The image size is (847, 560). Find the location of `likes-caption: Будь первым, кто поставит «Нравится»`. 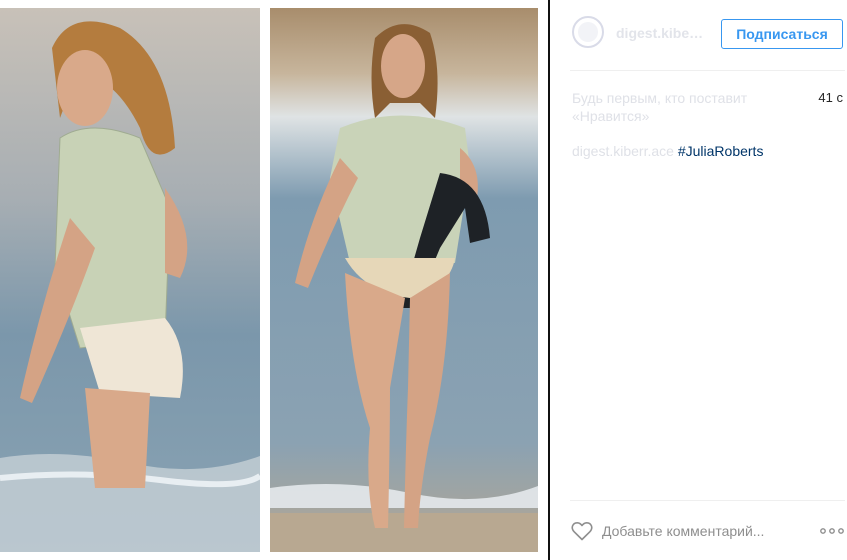

likes-caption: Будь первым, кто поставит «Нравится» is located at coordinates (660, 107).